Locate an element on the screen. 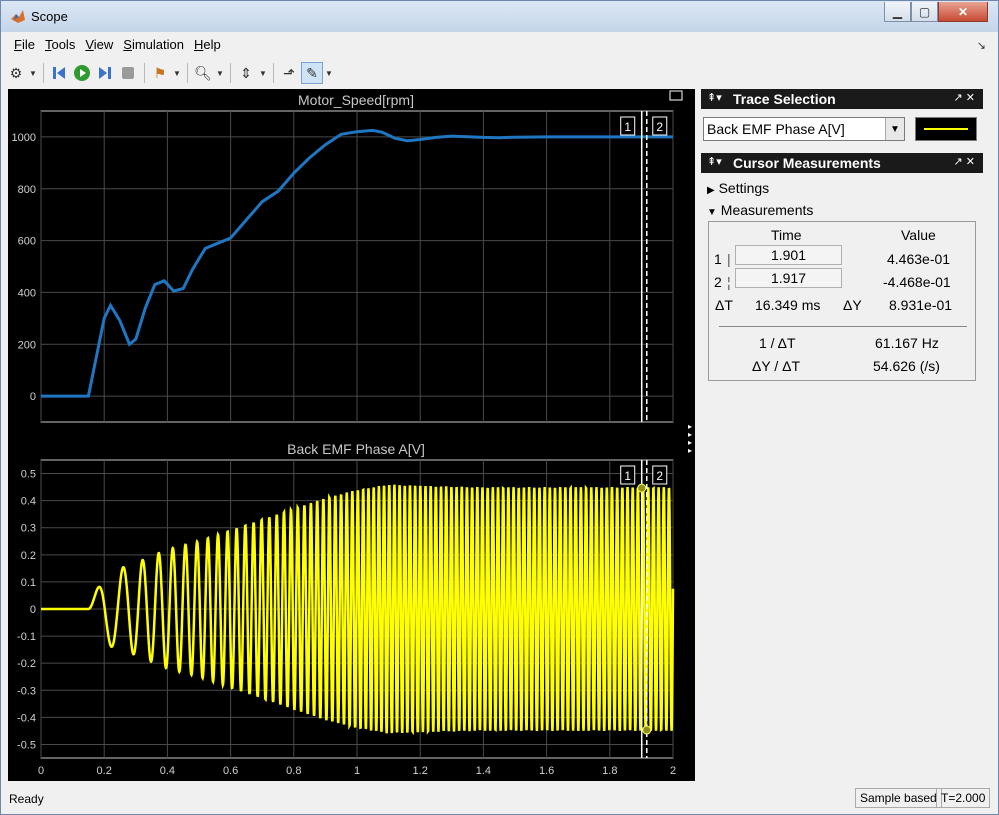 The width and height of the screenshot is (999, 815). expand-panel-icon: ▸ is located at coordinates (690, 450).